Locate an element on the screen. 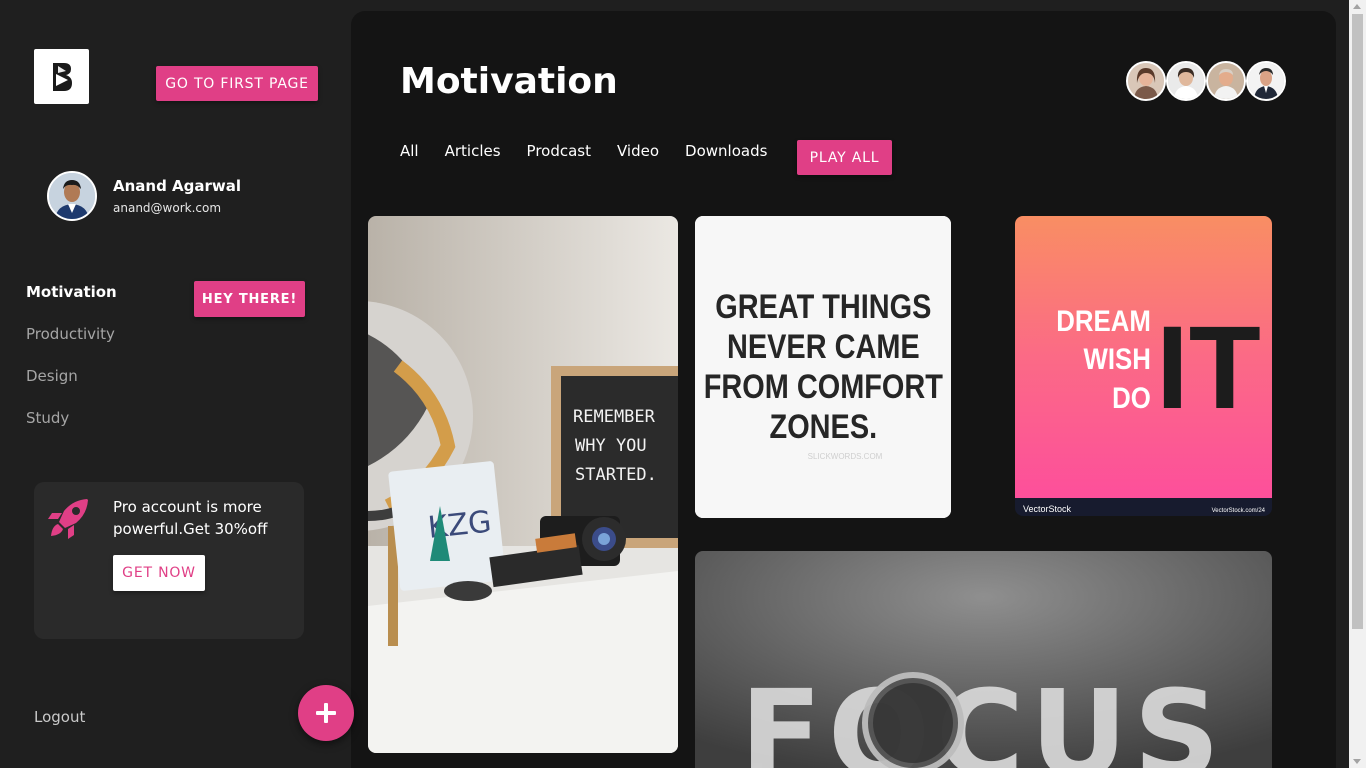 This screenshot has width=1366, height=768. add-button is located at coordinates (326, 713).